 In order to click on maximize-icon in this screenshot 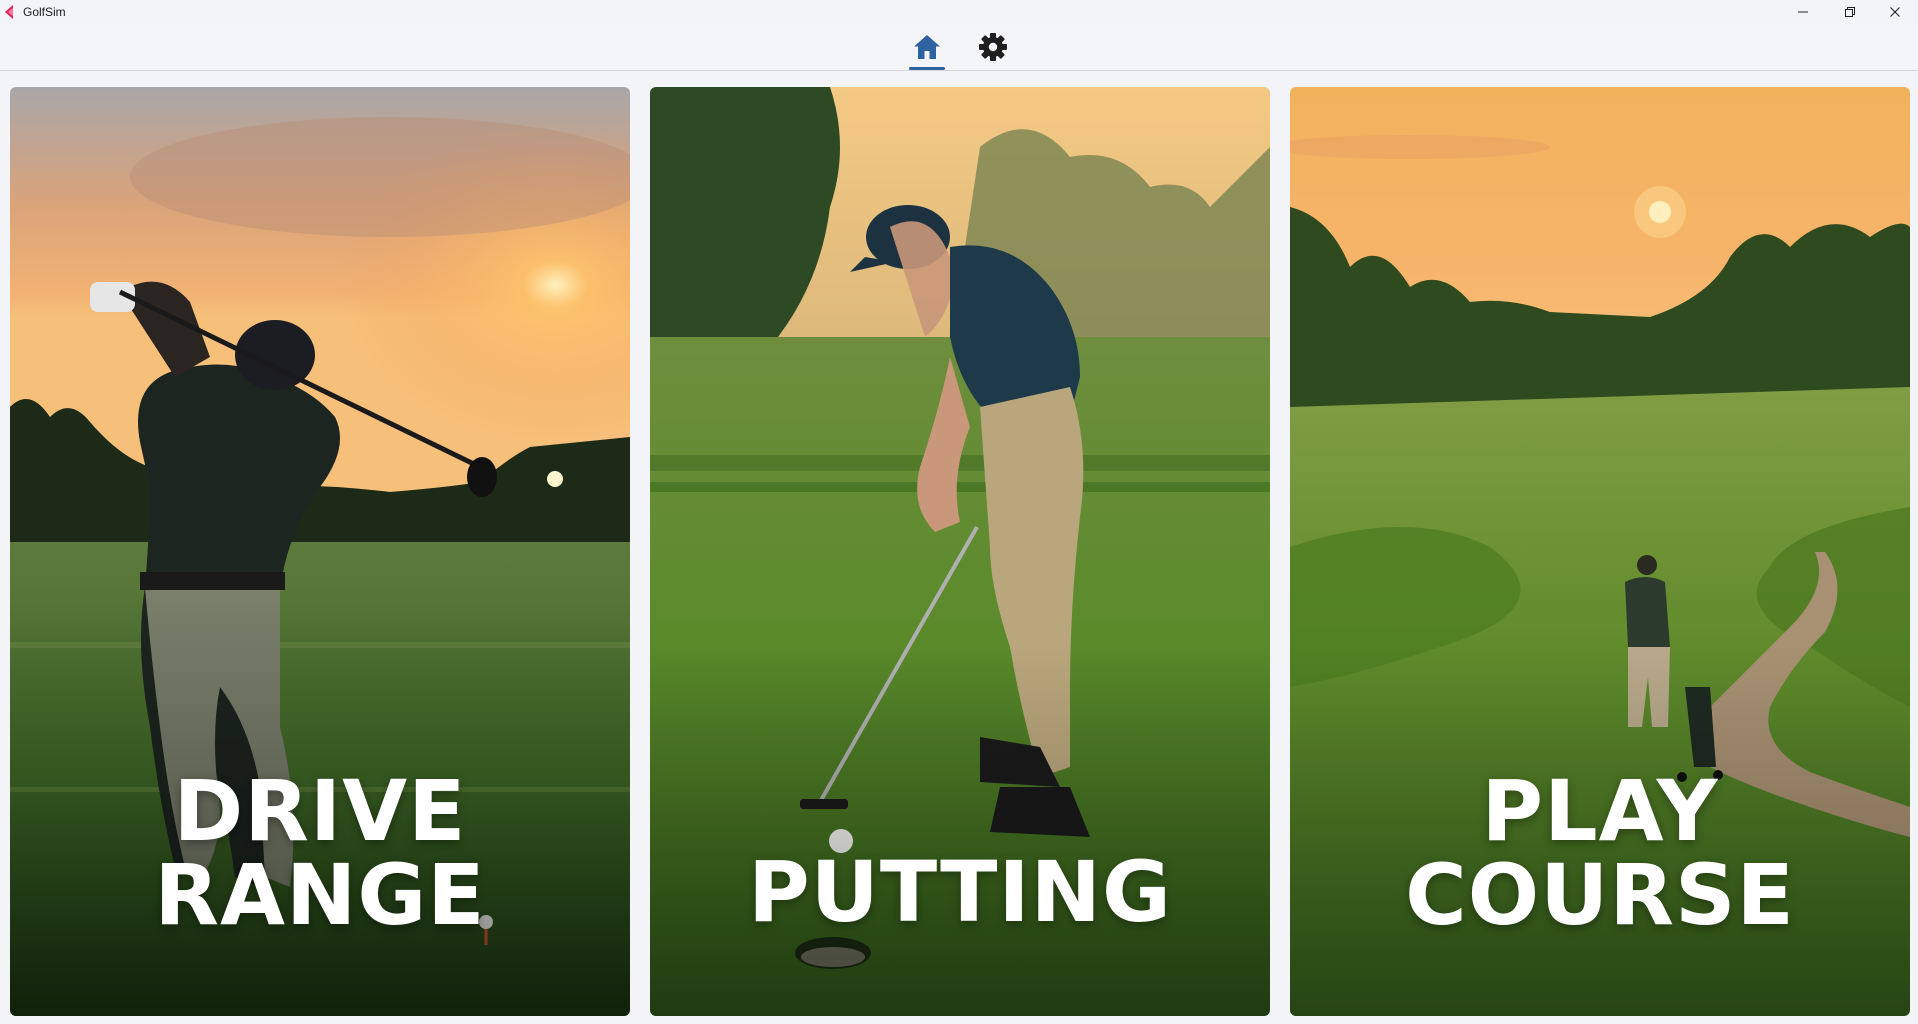, I will do `click(1850, 12)`.